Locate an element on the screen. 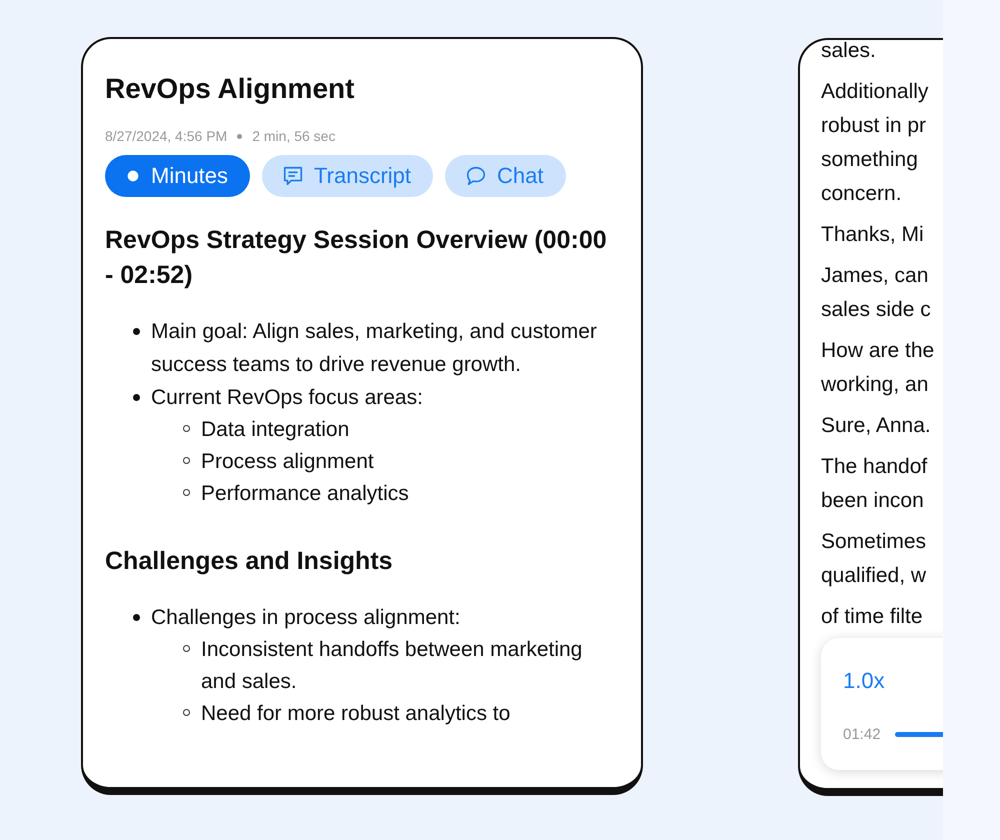 This screenshot has width=1000, height=840. transcript-line: robust in pr is located at coordinates (874, 126).